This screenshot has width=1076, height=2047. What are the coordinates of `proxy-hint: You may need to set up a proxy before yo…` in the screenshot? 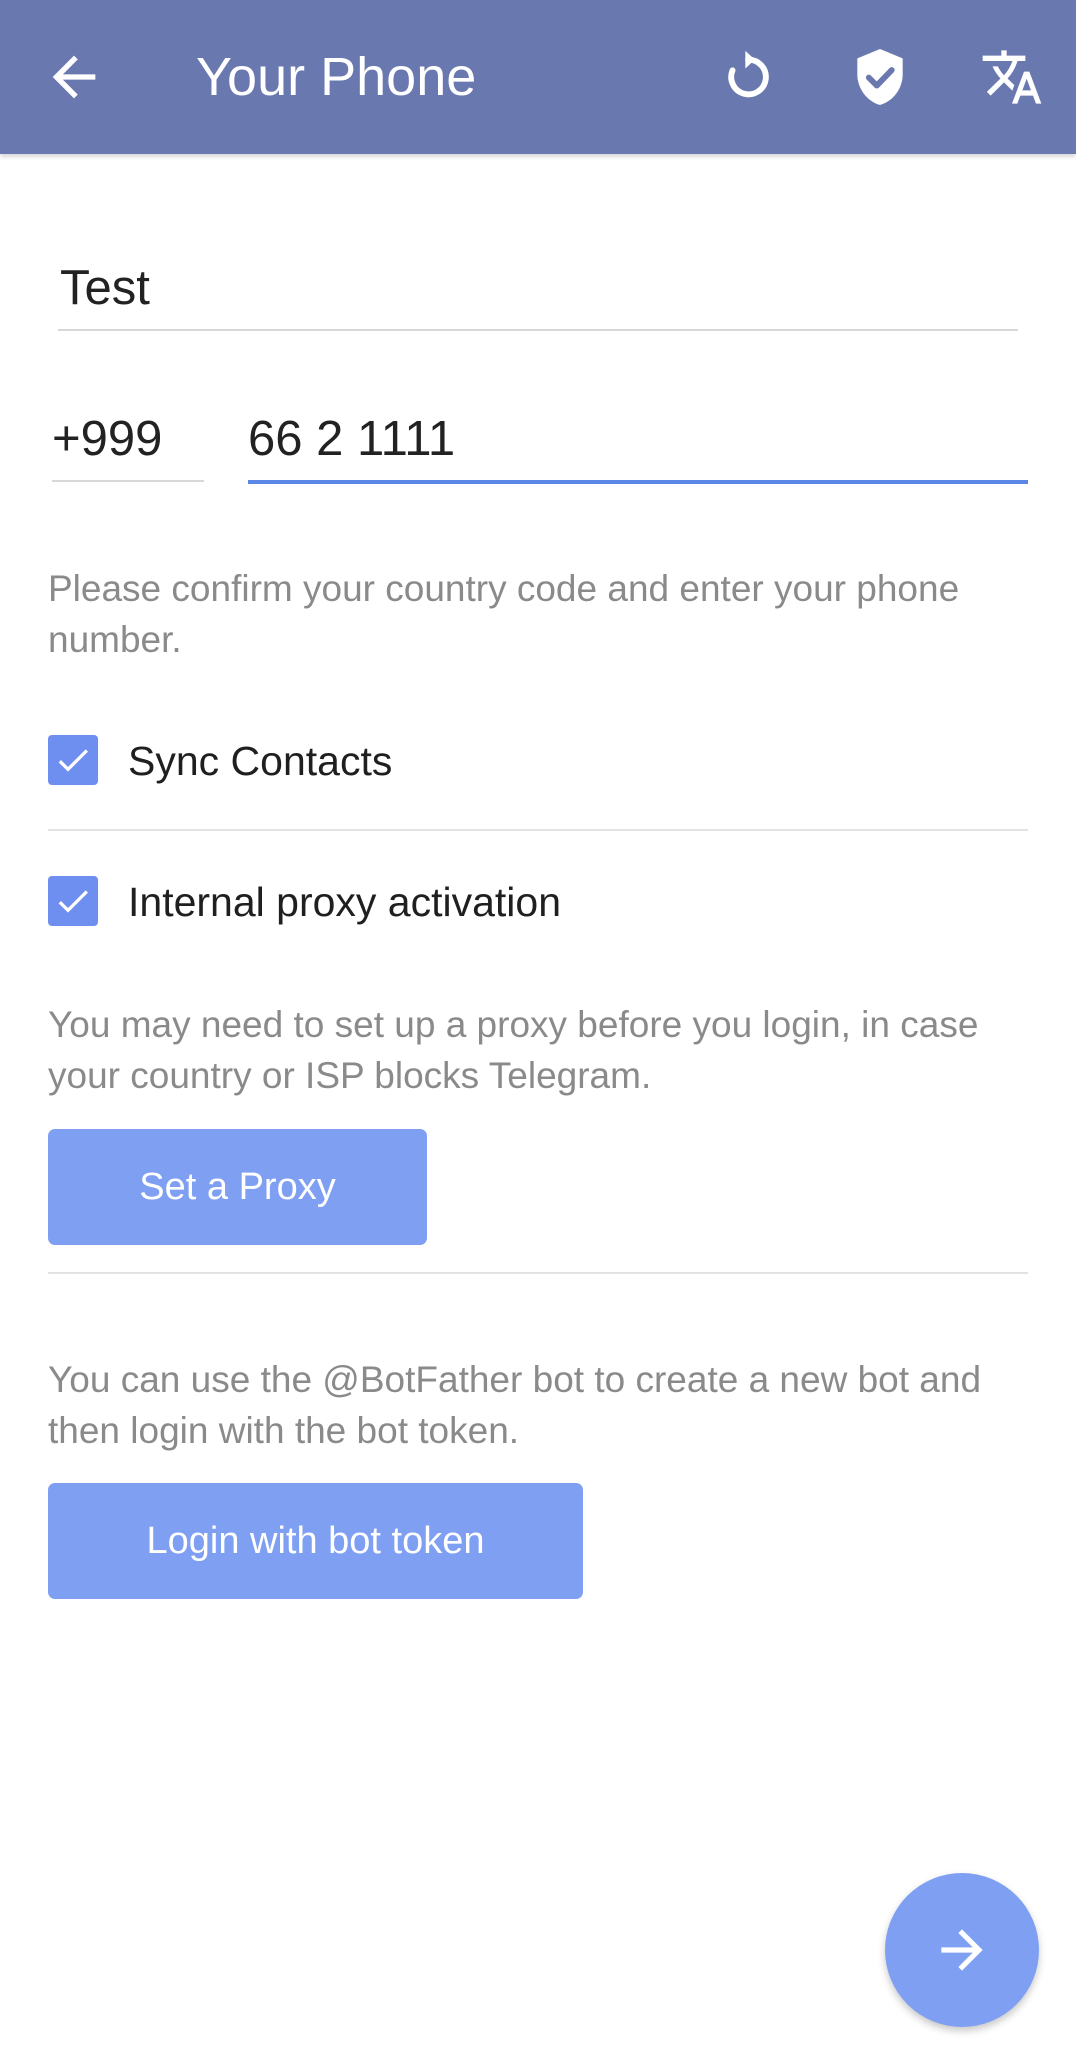 It's located at (513, 1050).